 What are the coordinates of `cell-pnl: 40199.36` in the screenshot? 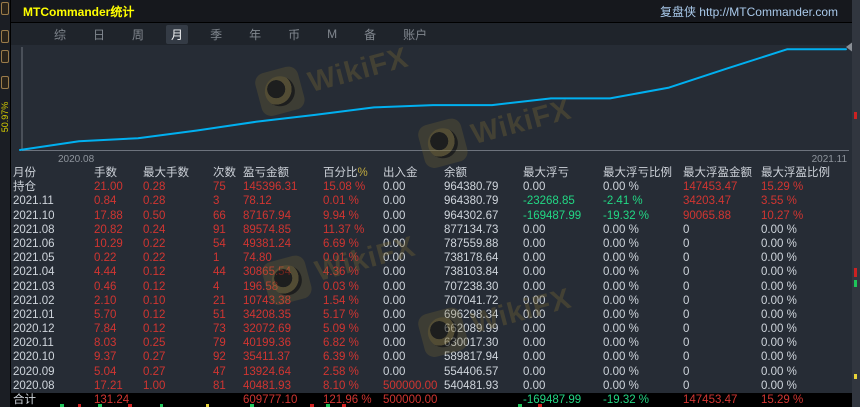 It's located at (267, 343).